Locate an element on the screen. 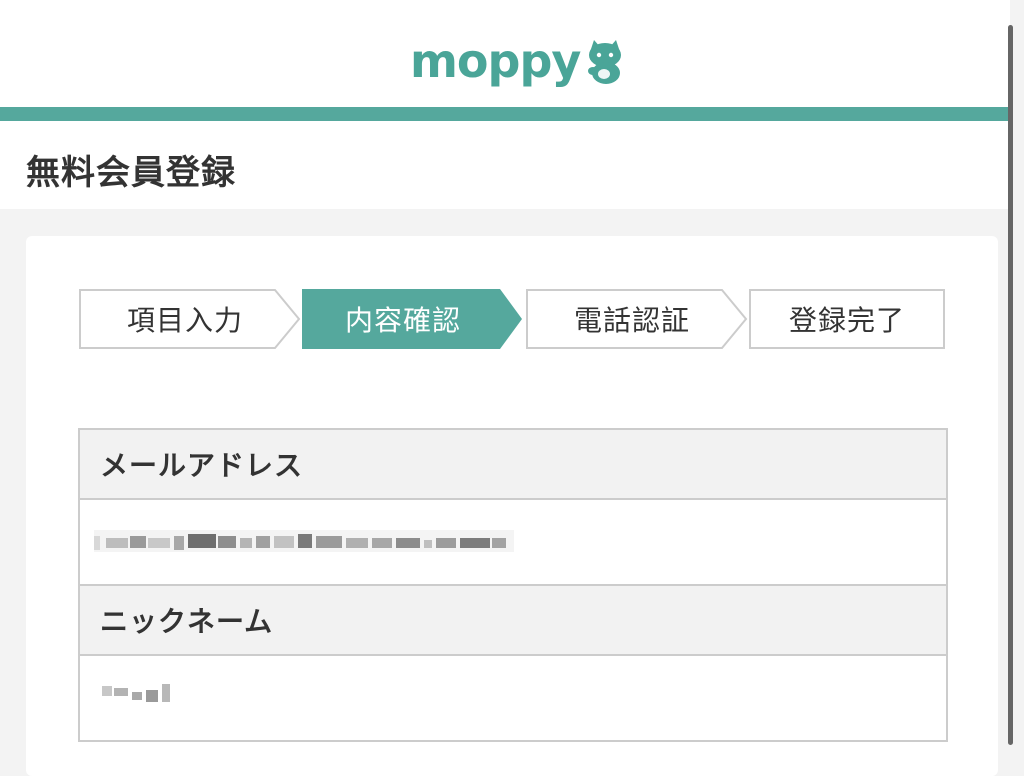 The image size is (1024, 776). step-item-input: 項目入力 is located at coordinates (190, 319).